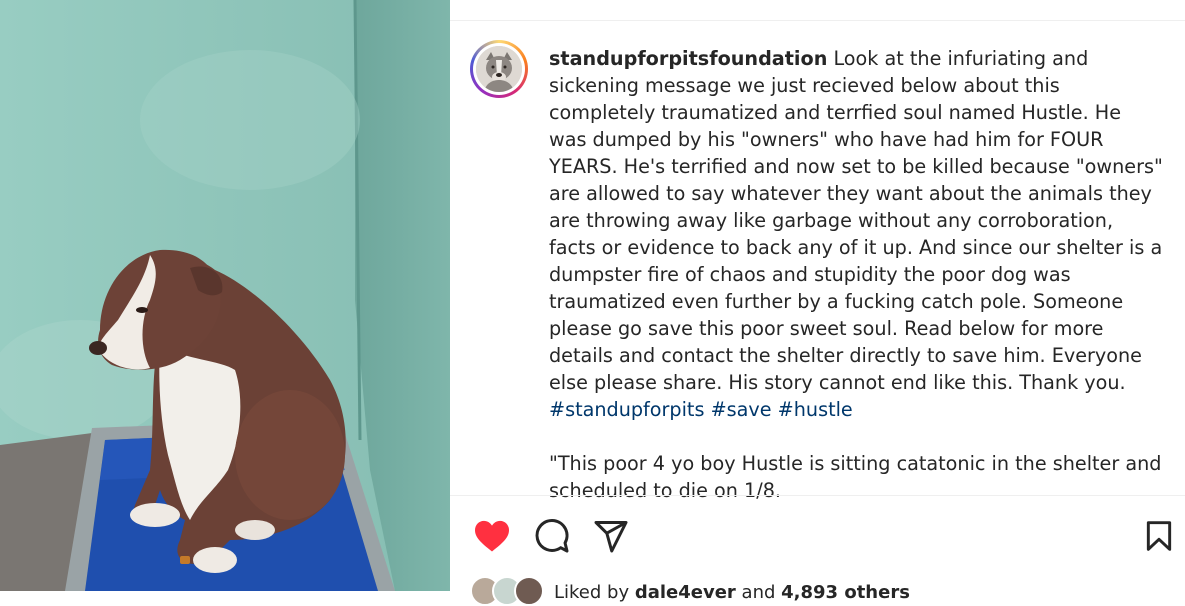  I want to click on comment-button, so click(552, 536).